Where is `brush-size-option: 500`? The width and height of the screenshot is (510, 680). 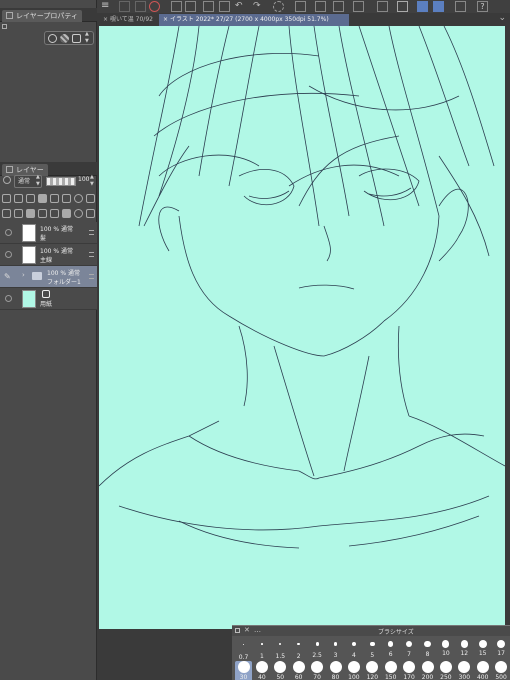 brush-size-option: 500 is located at coordinates (501, 670).